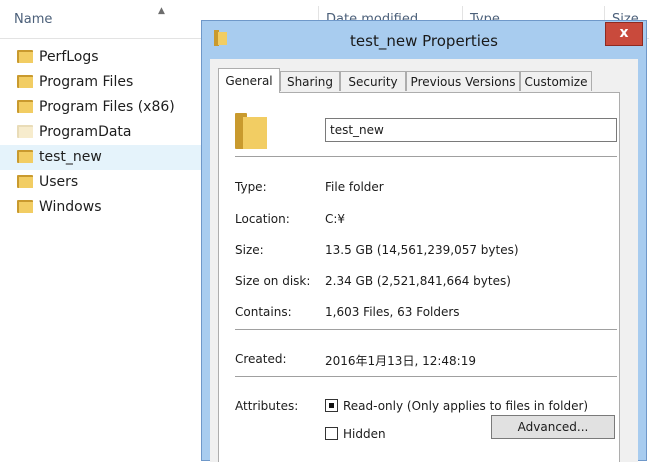 This screenshot has height=462, width=649. What do you see at coordinates (261, 359) in the screenshot?
I see `created-label: Created:` at bounding box center [261, 359].